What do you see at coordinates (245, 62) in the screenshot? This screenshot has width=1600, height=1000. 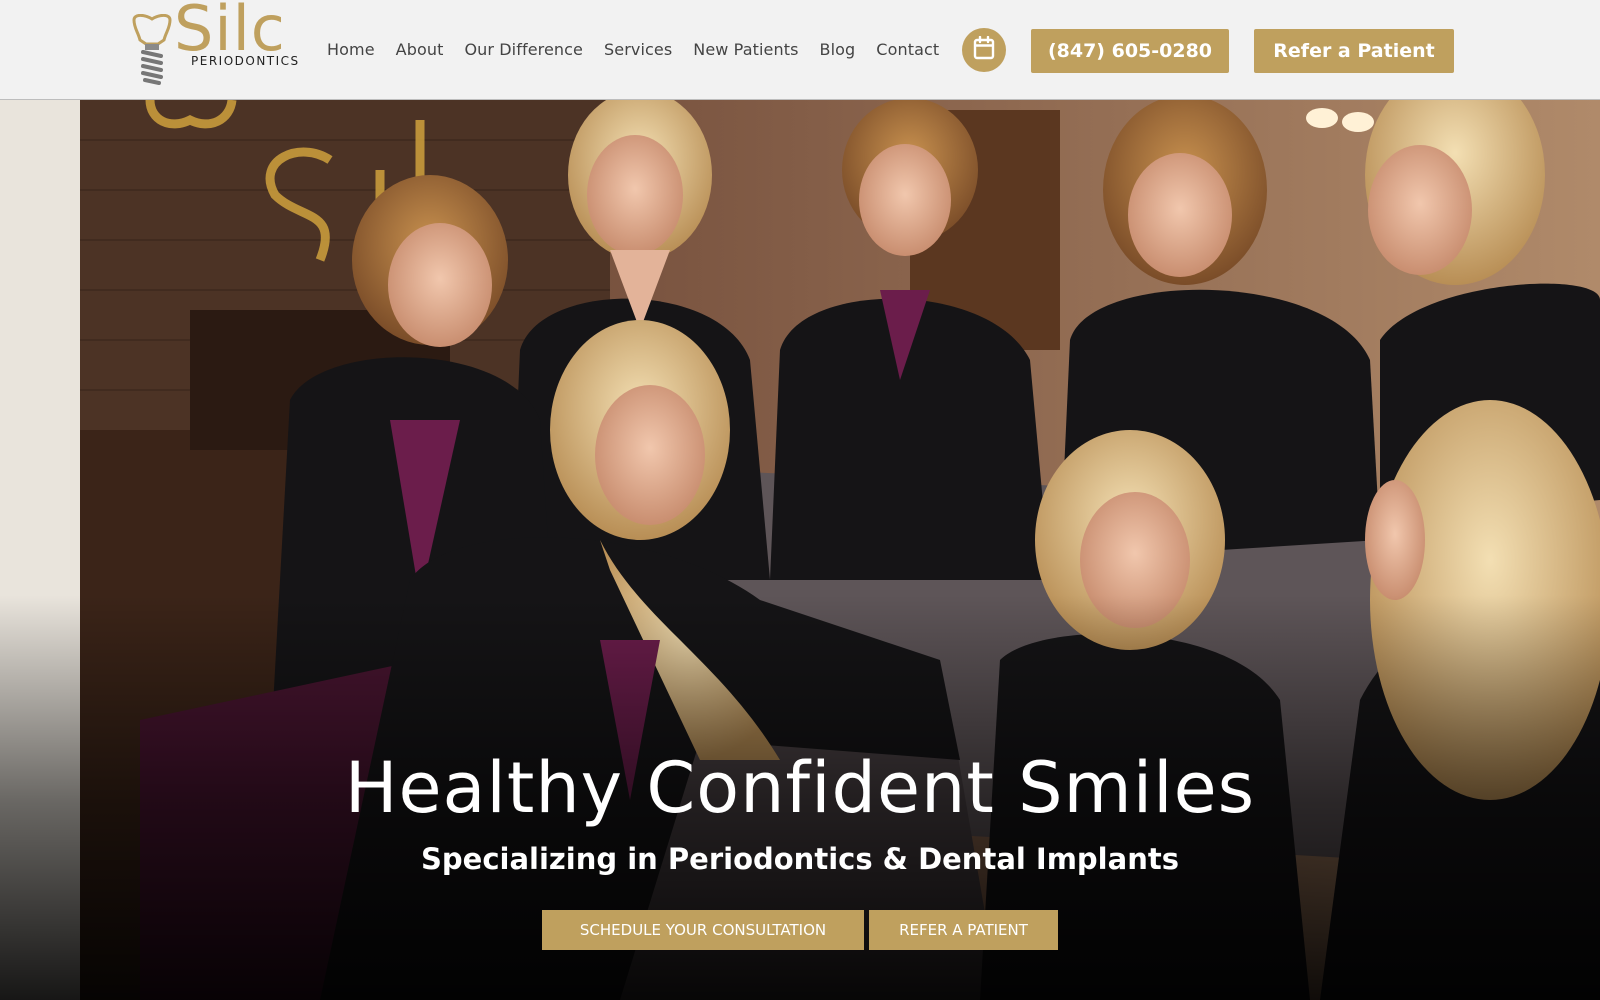 I see `logo-subtitle: PERIODONTICS` at bounding box center [245, 62].